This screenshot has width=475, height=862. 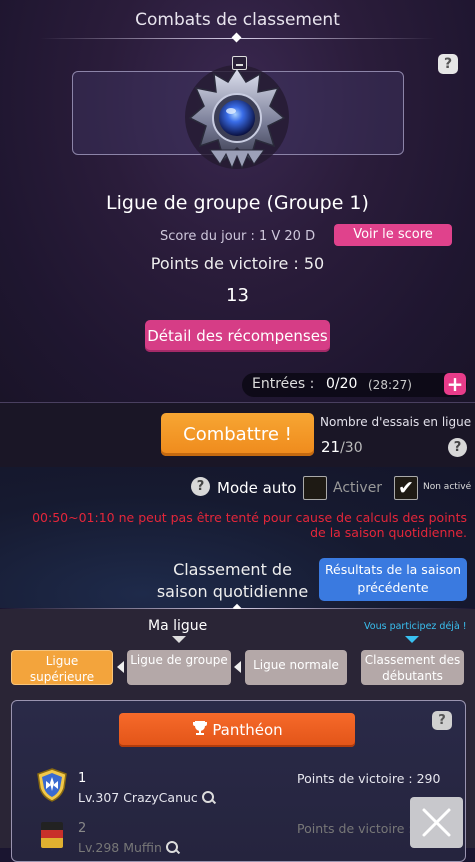 What do you see at coordinates (237, 117) in the screenshot?
I see `league-emblem-icon` at bounding box center [237, 117].